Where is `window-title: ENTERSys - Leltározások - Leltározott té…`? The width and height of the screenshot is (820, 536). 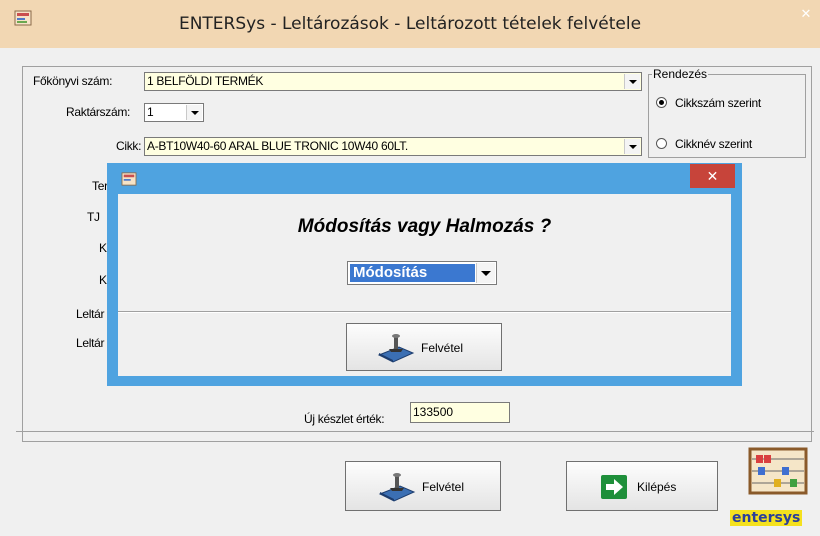 window-title: ENTERSys - Leltározások - Leltározott té… is located at coordinates (410, 24).